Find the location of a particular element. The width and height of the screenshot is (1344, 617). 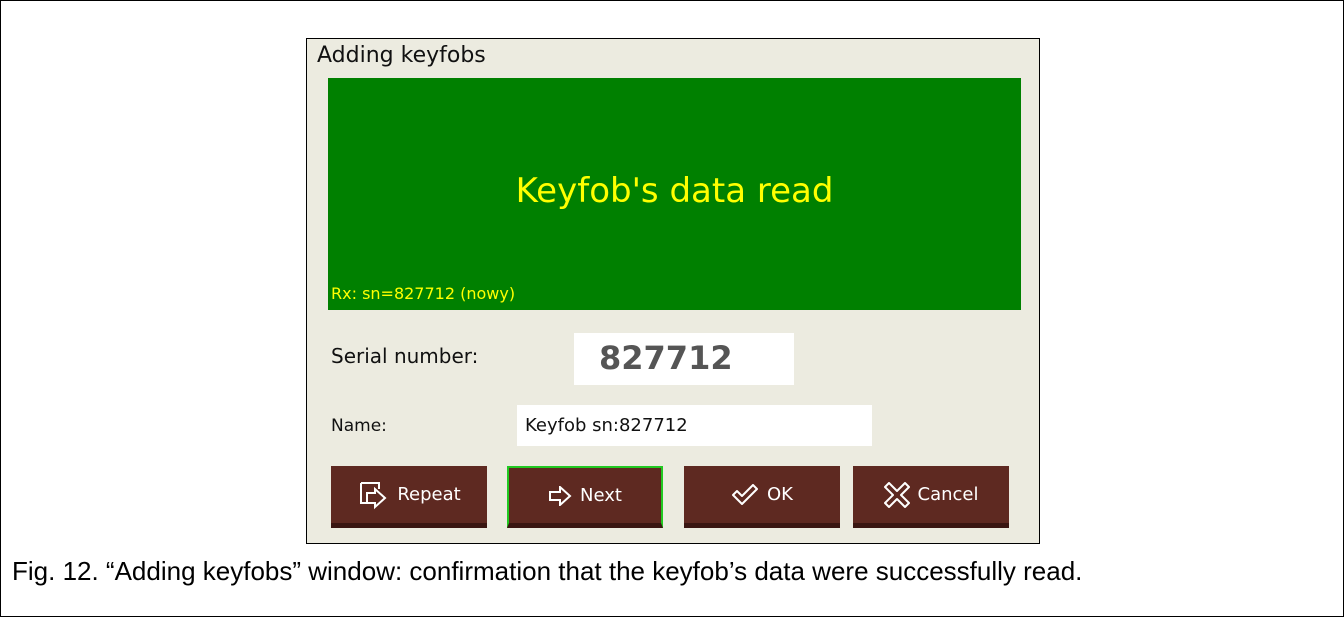

check-icon is located at coordinates (745, 494).